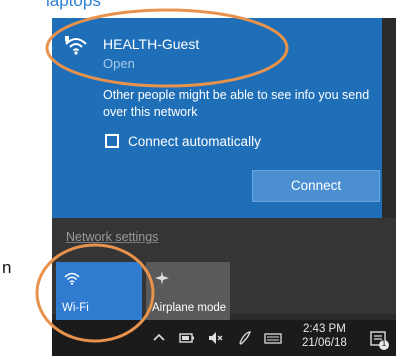 Image resolution: width=396 pixels, height=356 pixels. Describe the element at coordinates (245, 338) in the screenshot. I see `pen-icon` at that location.